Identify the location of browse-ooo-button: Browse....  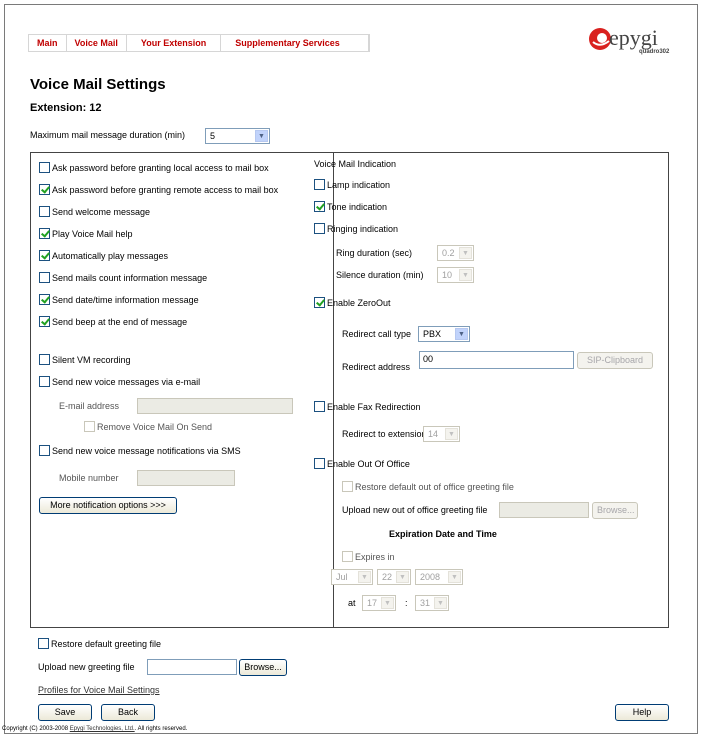
(615, 510).